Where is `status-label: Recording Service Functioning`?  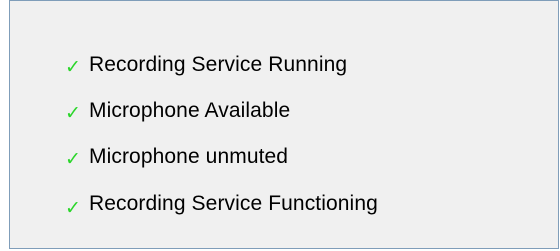 status-label: Recording Service Functioning is located at coordinates (233, 203).